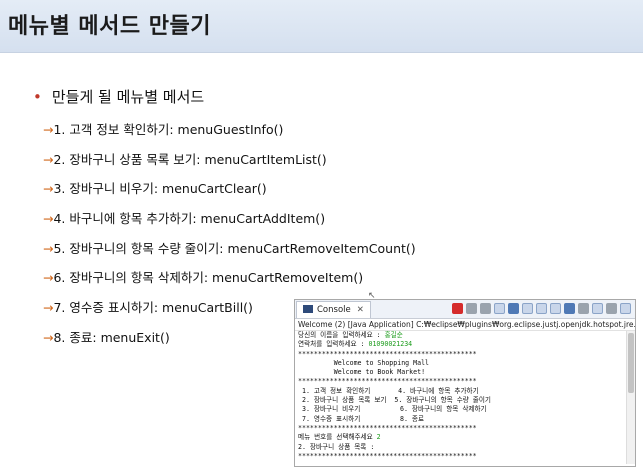 This screenshot has height=470, width=643. What do you see at coordinates (471, 308) in the screenshot?
I see `remove-launch-icon` at bounding box center [471, 308].